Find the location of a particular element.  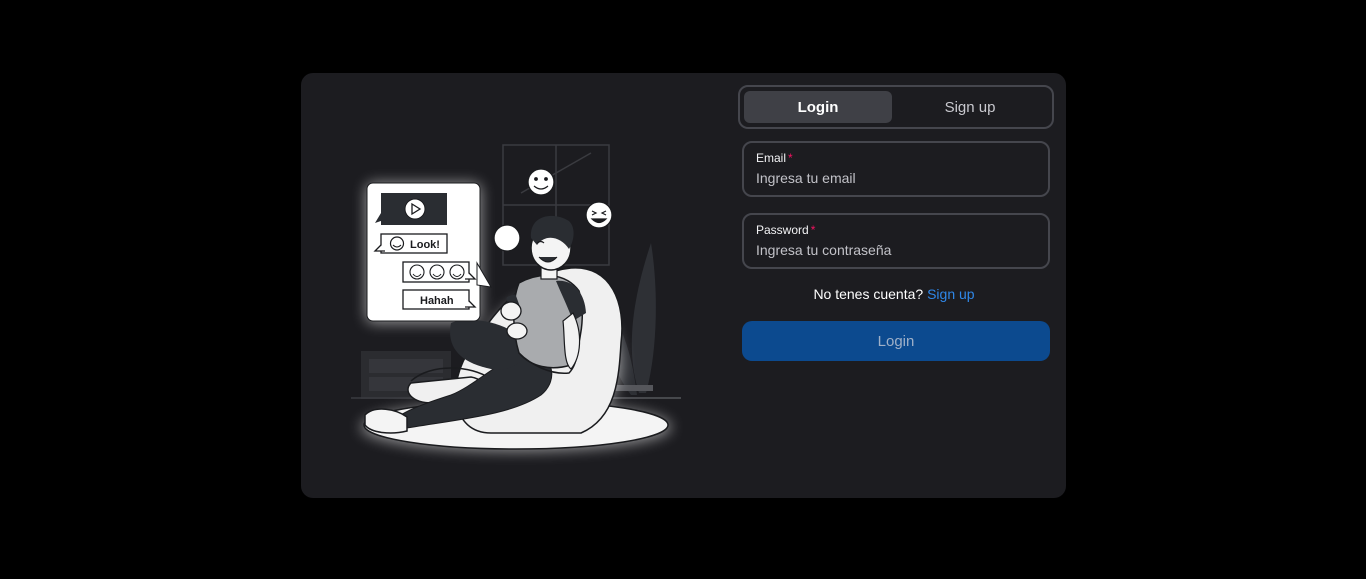

email-input is located at coordinates (896, 178).